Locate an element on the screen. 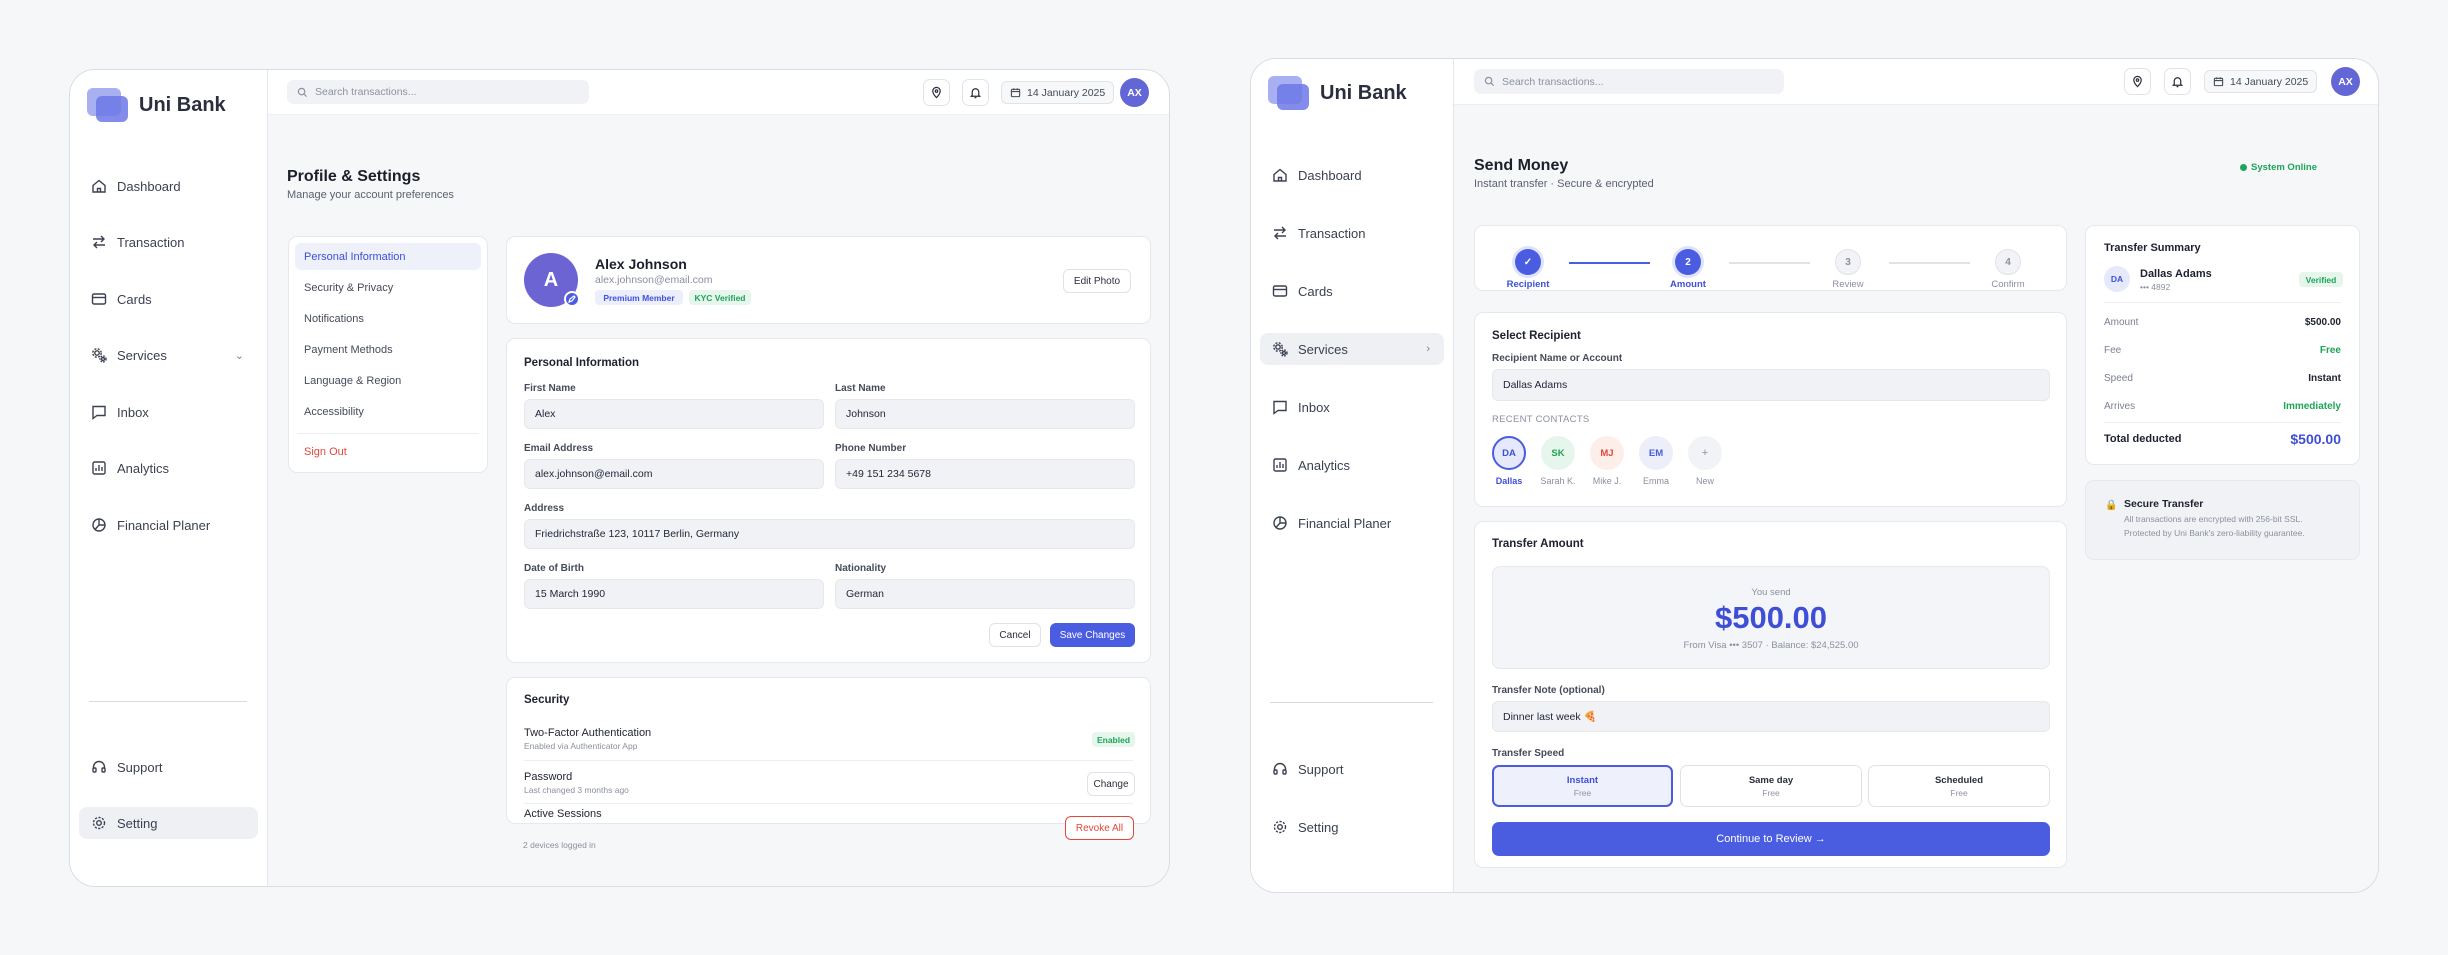  date-text: 14 January 2025 is located at coordinates (2269, 81).